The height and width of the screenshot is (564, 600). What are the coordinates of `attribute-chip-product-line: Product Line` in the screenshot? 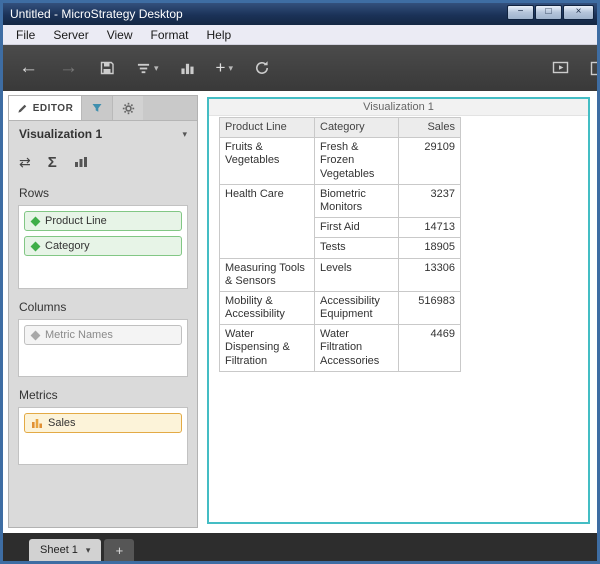 It's located at (103, 221).